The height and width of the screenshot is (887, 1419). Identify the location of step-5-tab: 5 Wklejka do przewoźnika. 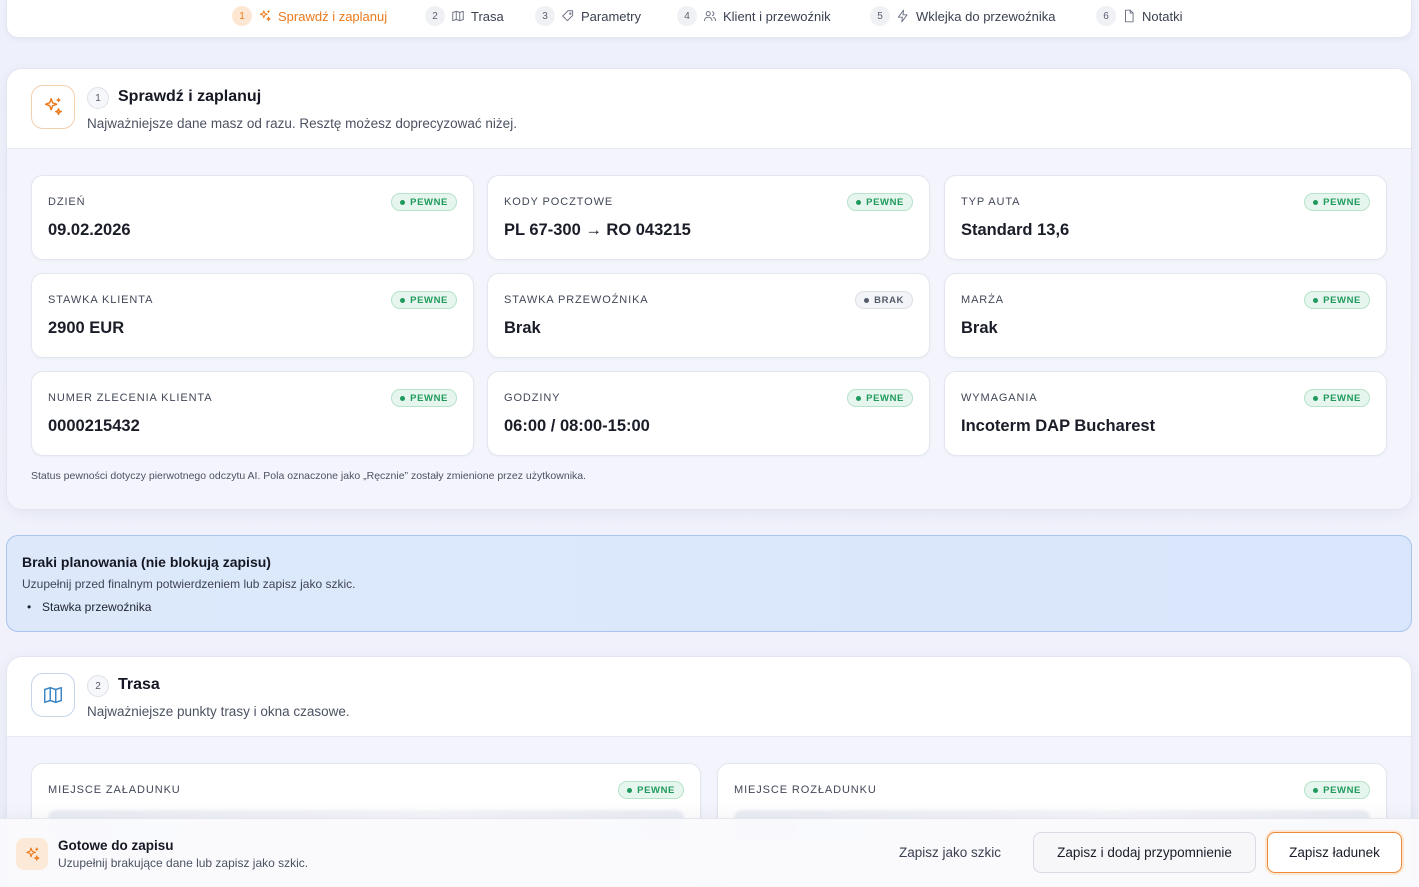
(962, 16).